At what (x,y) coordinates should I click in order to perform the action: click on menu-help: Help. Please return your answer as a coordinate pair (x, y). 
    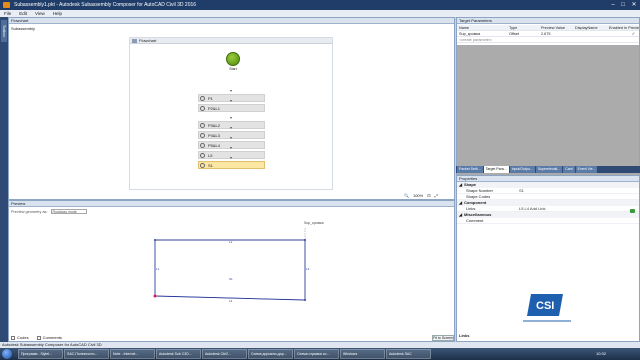
    Looking at the image, I should click on (57, 13).